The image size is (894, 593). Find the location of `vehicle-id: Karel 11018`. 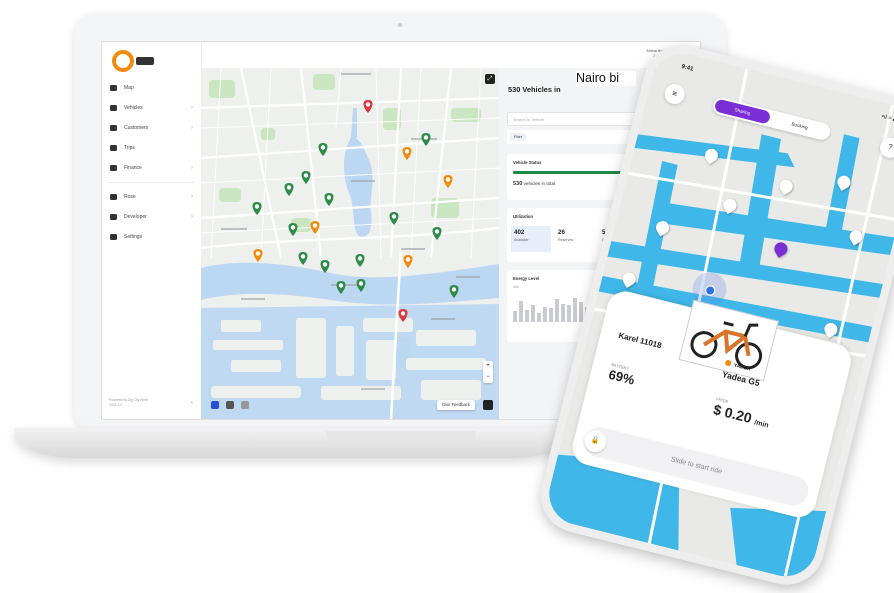

vehicle-id: Karel 11018 is located at coordinates (640, 340).